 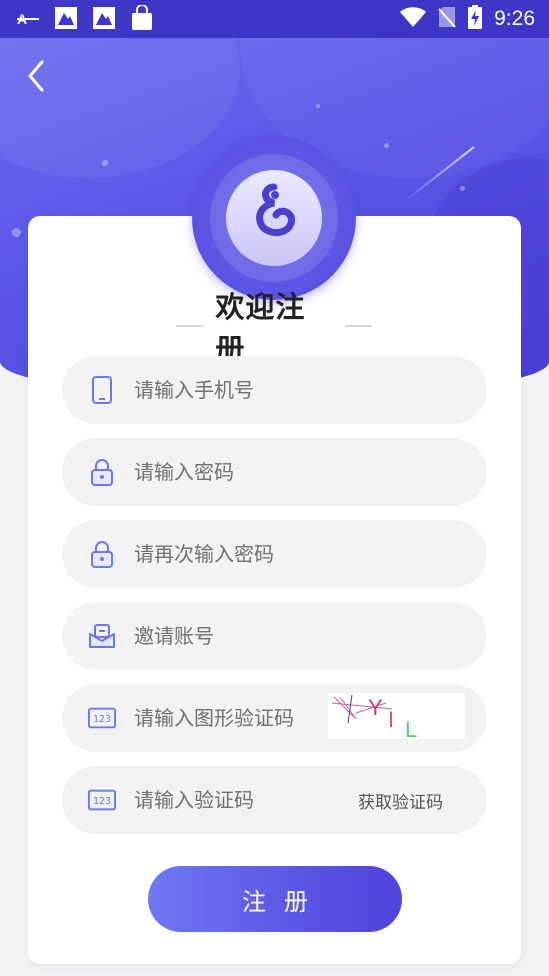 I want to click on logo-mark-icon, so click(x=275, y=210).